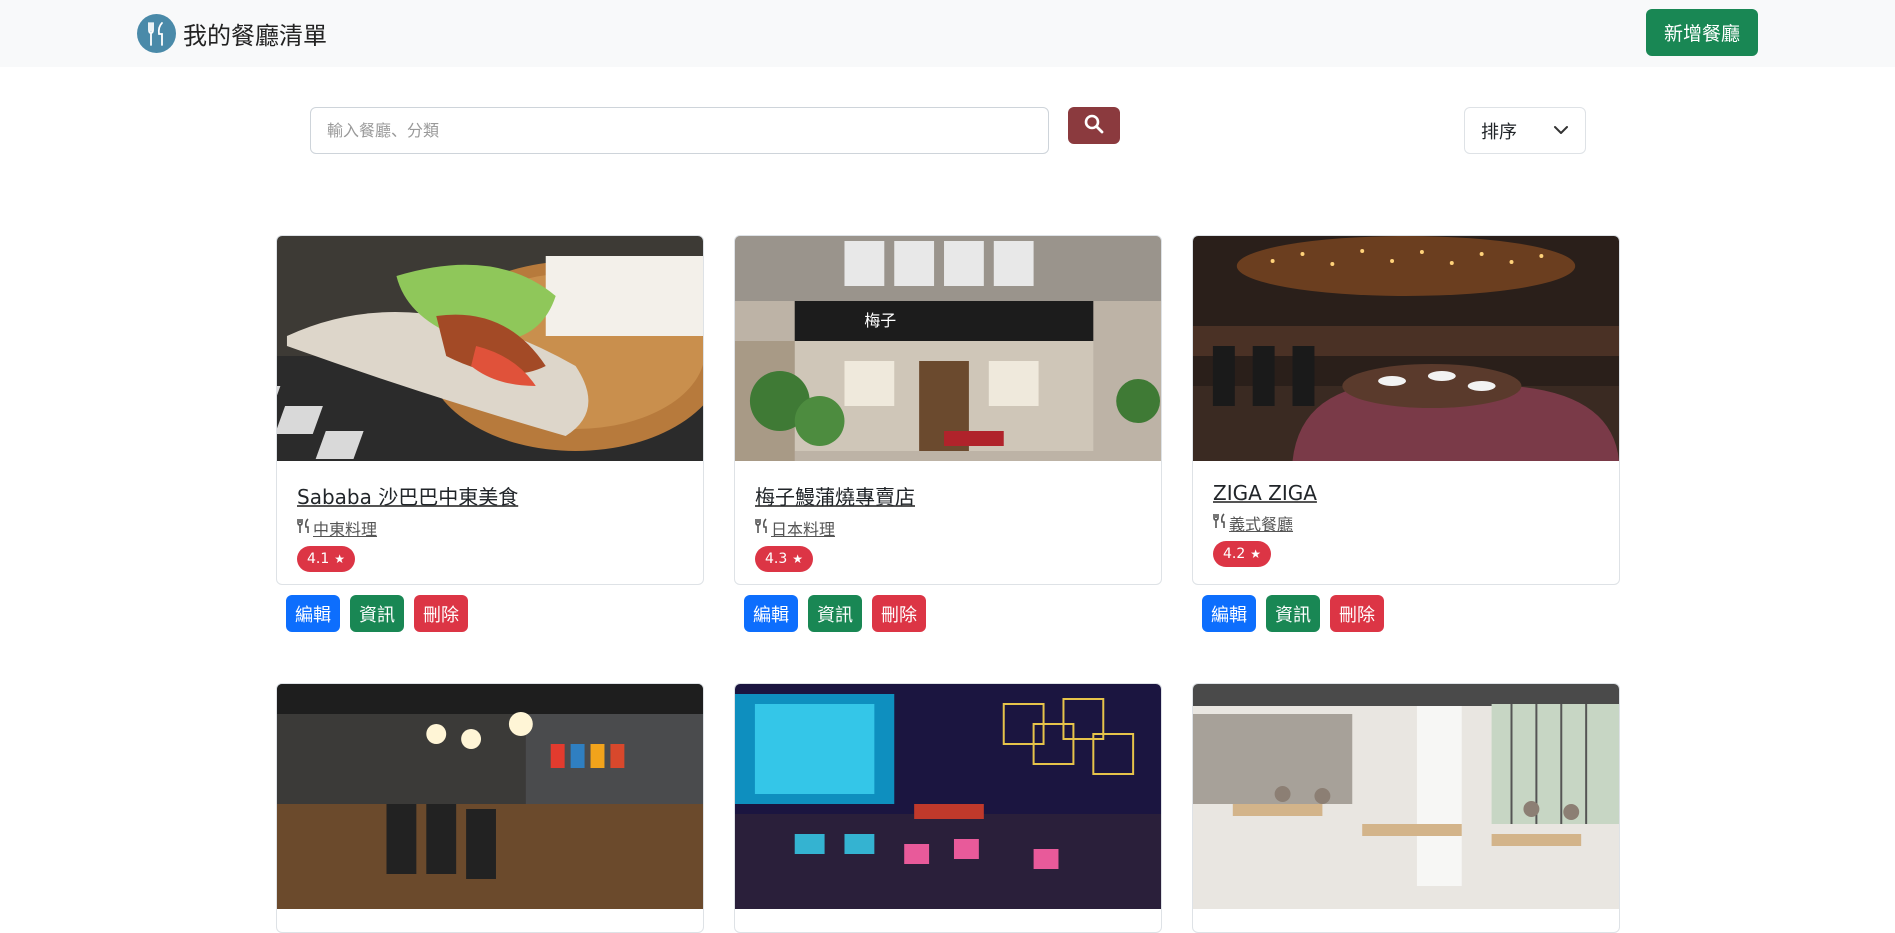 The height and width of the screenshot is (933, 1895). I want to click on brand-title: 我的餐廳清單, so click(255, 36).